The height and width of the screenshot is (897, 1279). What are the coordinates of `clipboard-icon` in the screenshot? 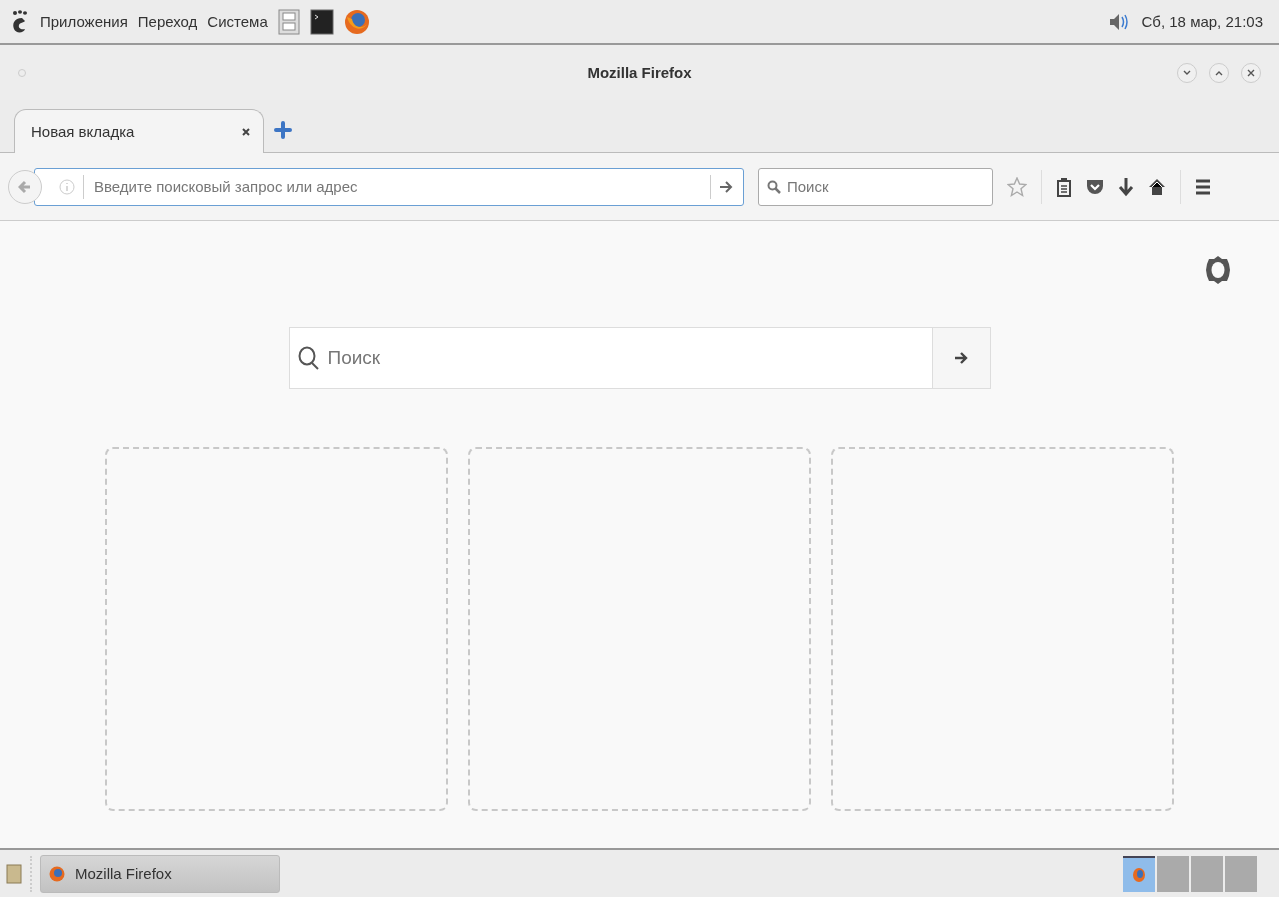 It's located at (1064, 186).